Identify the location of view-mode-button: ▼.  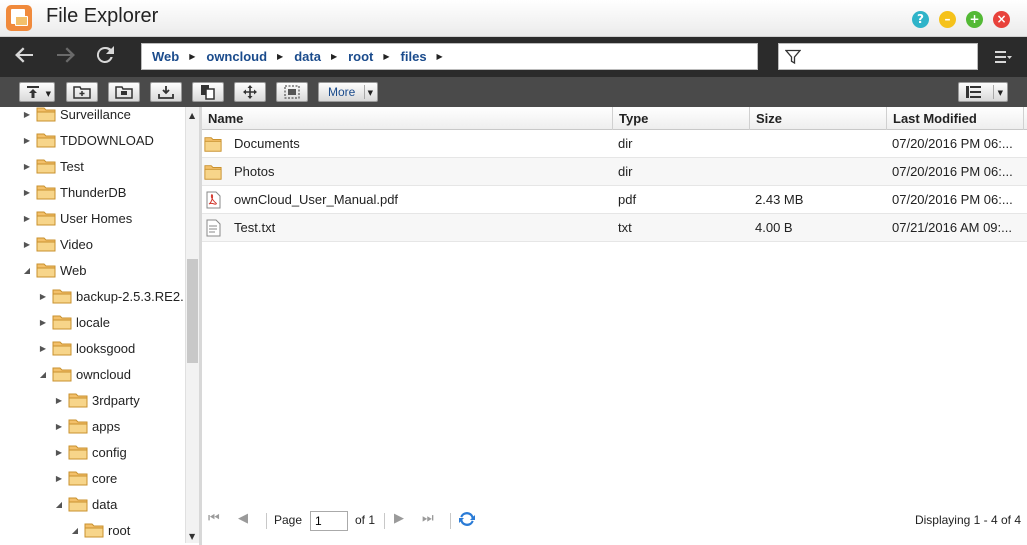
(983, 92).